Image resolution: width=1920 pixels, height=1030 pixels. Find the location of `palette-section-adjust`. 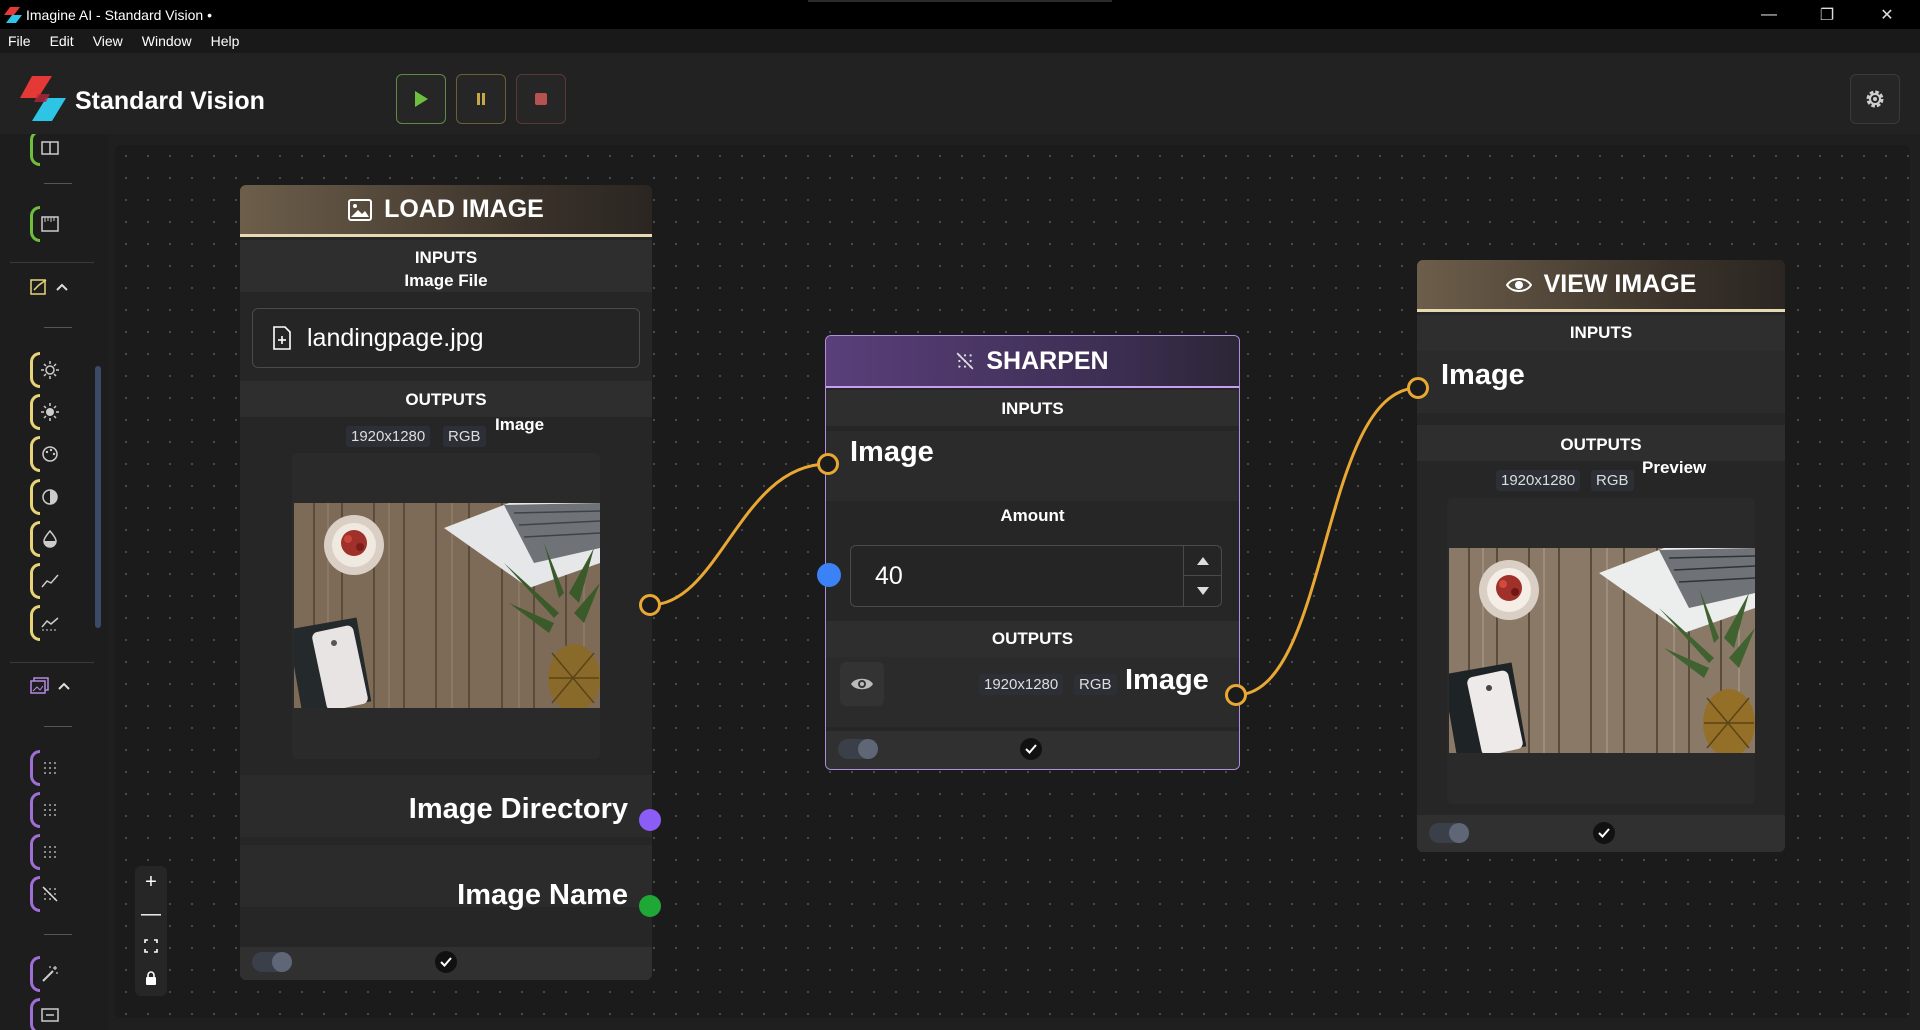

palette-section-adjust is located at coordinates (53, 287).